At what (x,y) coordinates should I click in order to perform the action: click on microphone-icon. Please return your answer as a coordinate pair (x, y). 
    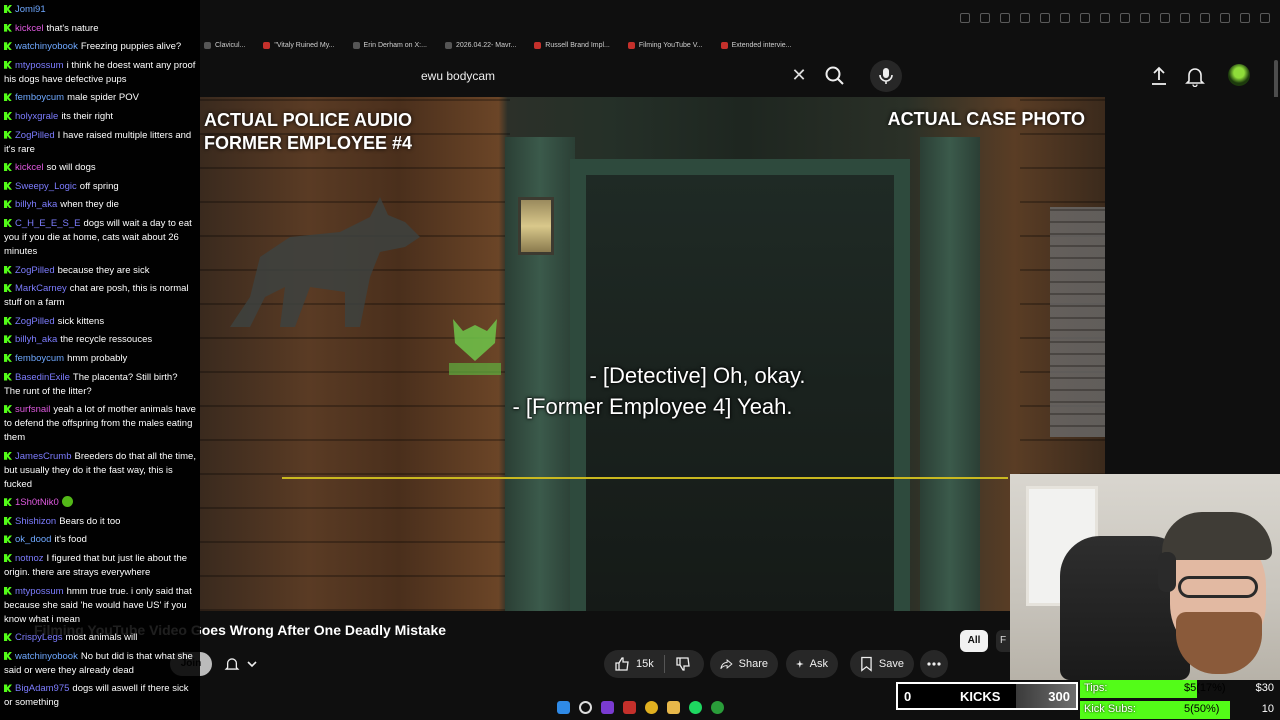
    Looking at the image, I should click on (886, 76).